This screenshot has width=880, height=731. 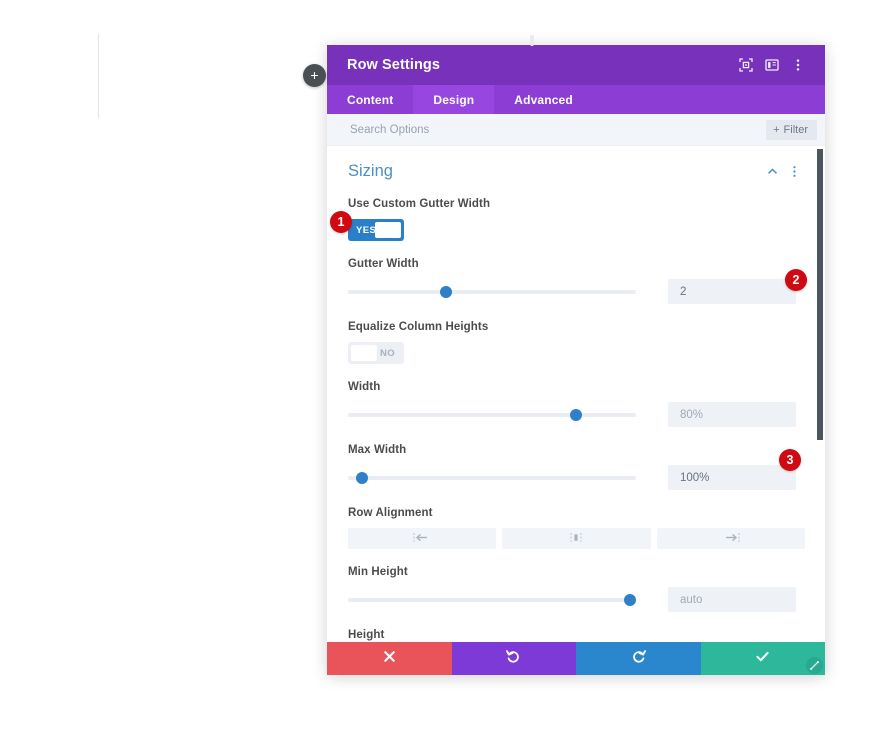 I want to click on field-label: Min Height, so click(x=378, y=572).